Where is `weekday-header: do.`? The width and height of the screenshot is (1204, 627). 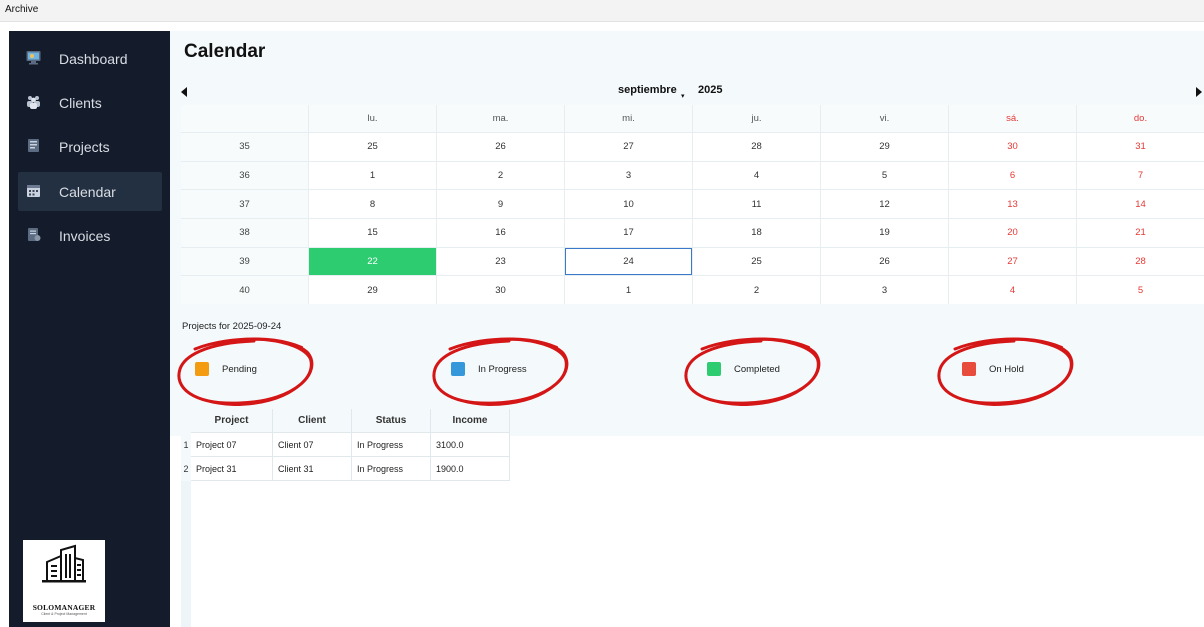
weekday-header: do. is located at coordinates (1140, 118).